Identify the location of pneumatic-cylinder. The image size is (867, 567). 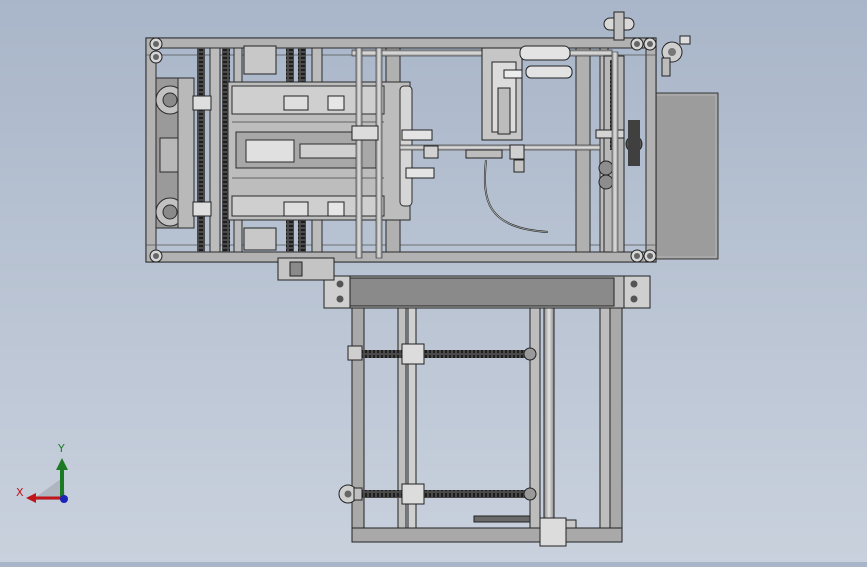
(527, 93).